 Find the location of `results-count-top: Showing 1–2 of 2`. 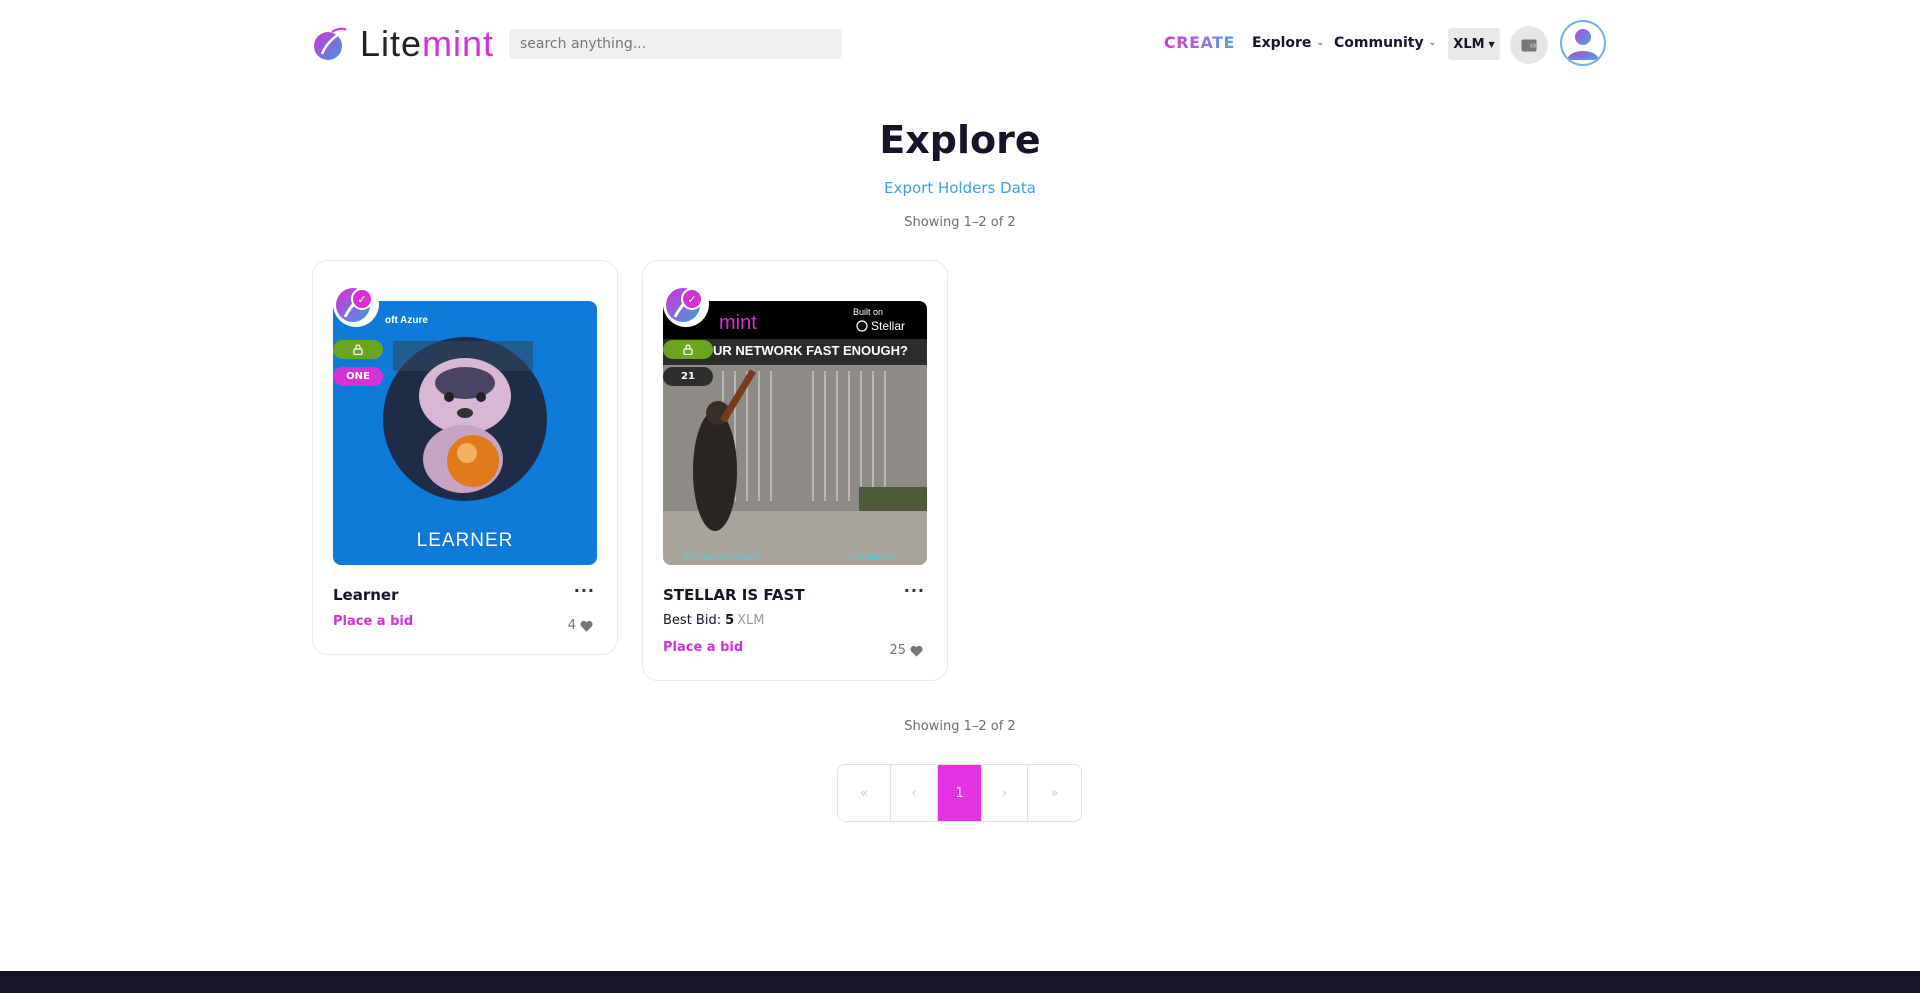

results-count-top: Showing 1–2 of 2 is located at coordinates (960, 222).